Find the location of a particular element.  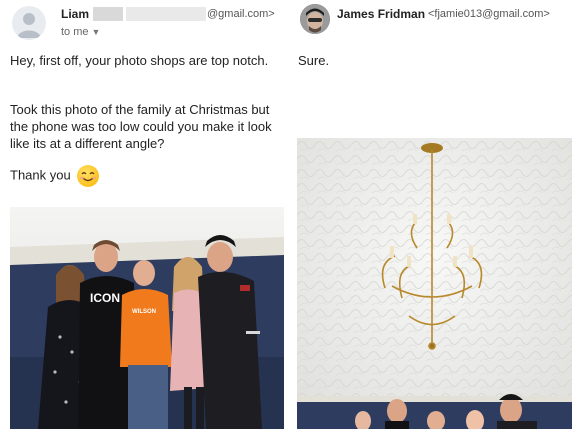

shirt-text-icon: ICON is located at coordinates (105, 298).